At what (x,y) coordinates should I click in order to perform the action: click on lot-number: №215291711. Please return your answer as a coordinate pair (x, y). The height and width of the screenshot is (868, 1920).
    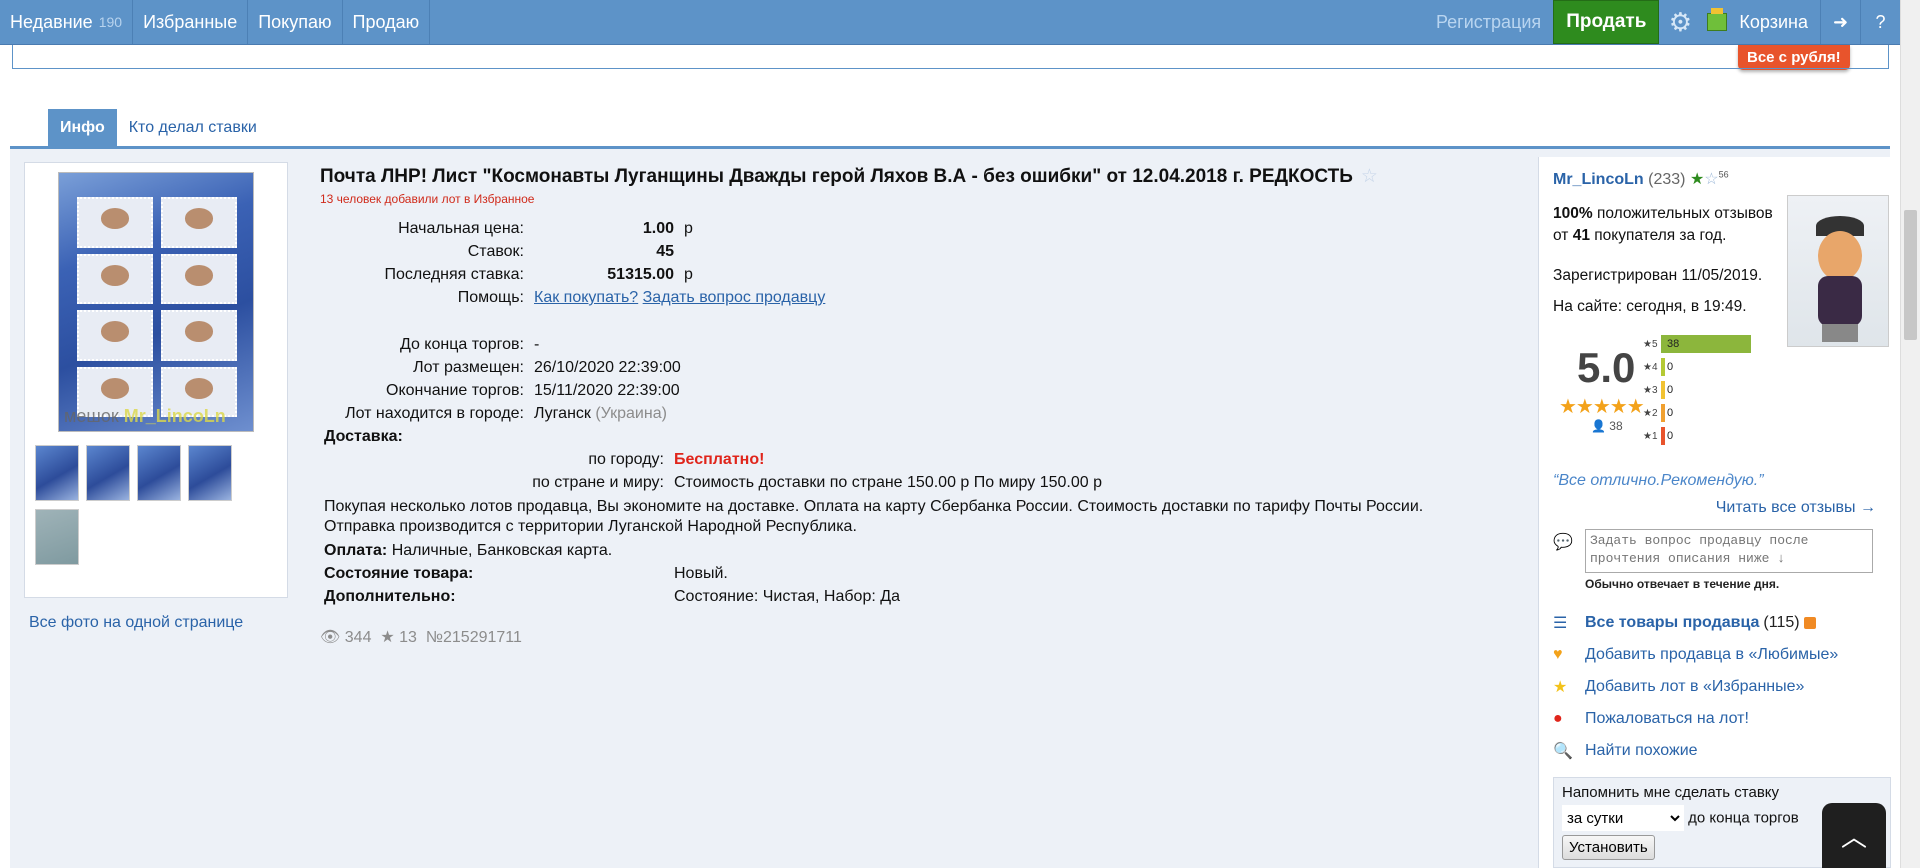
    Looking at the image, I should click on (473, 637).